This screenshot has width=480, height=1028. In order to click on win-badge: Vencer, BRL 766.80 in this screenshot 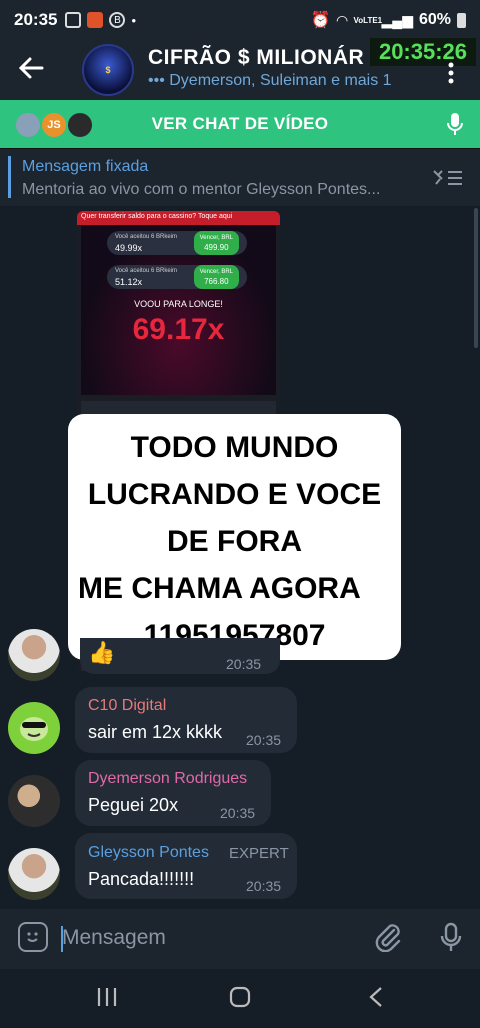, I will do `click(216, 277)`.